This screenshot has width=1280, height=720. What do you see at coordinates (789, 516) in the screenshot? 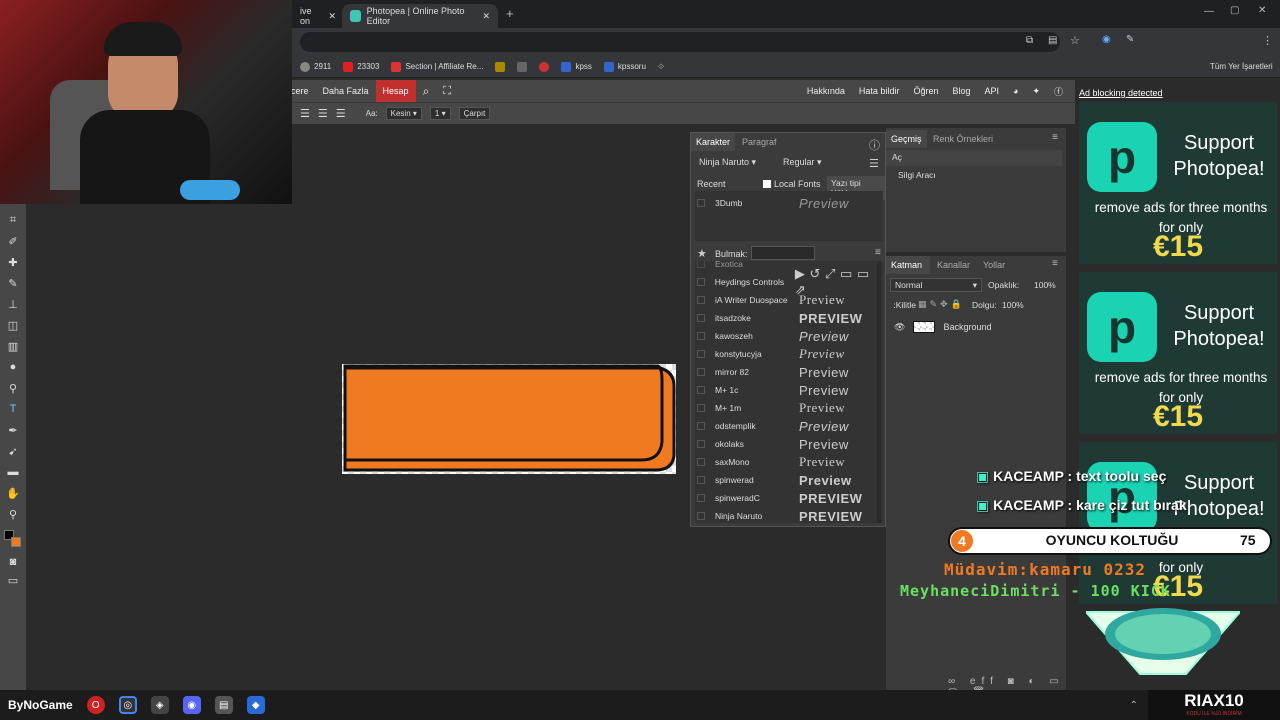
I see `font-list-item: Ninja Naruto PREVIEW` at bounding box center [789, 516].